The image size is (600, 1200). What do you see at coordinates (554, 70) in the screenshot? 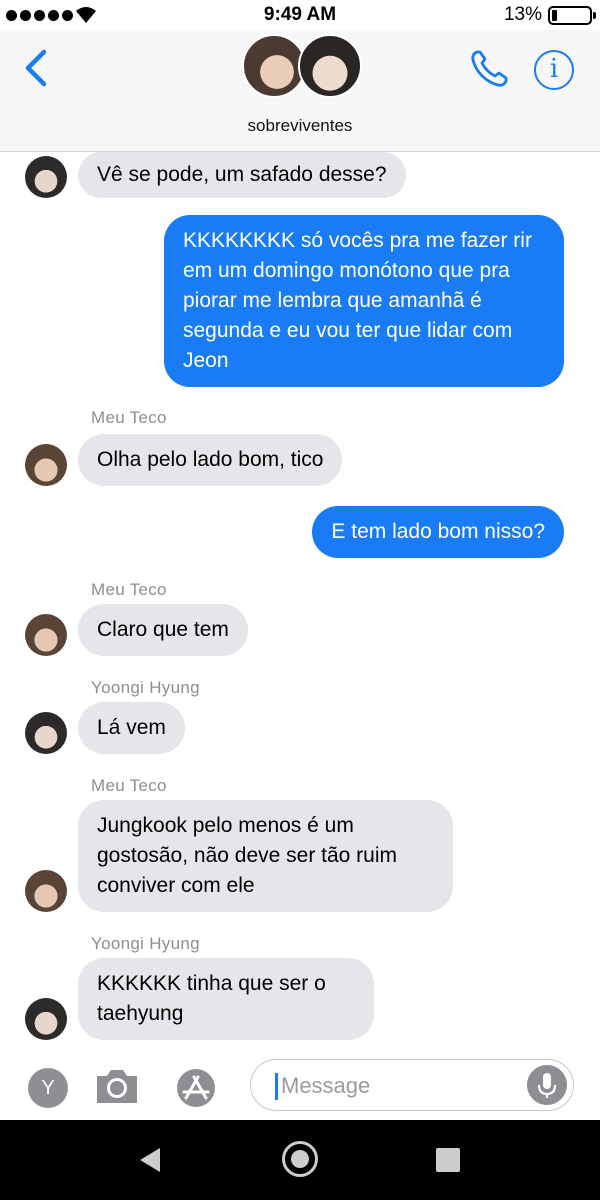
I see `info-icon: i` at bounding box center [554, 70].